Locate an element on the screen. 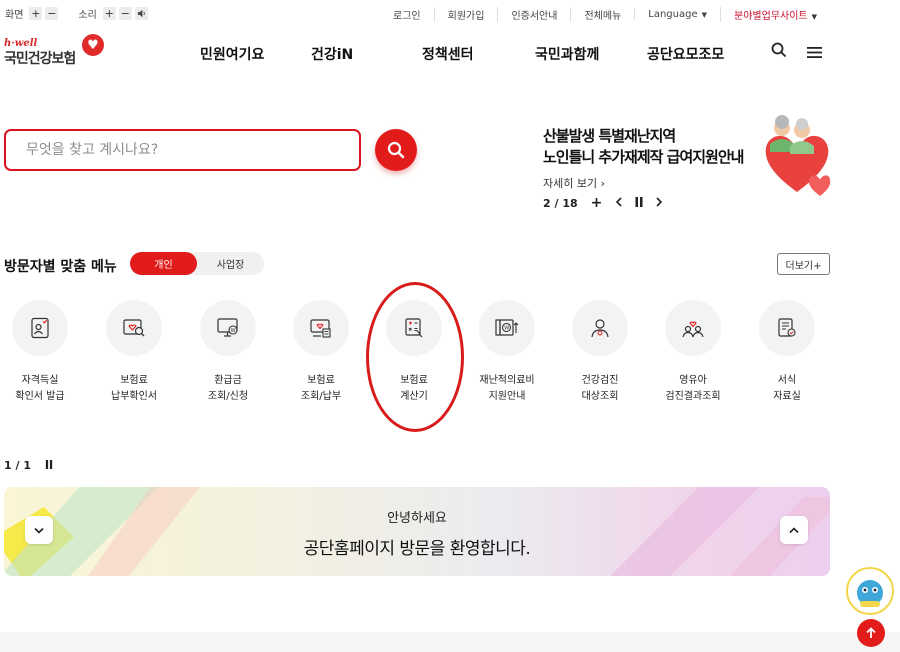 This screenshot has height=652, width=900. banner-pause-button is located at coordinates (639, 203).